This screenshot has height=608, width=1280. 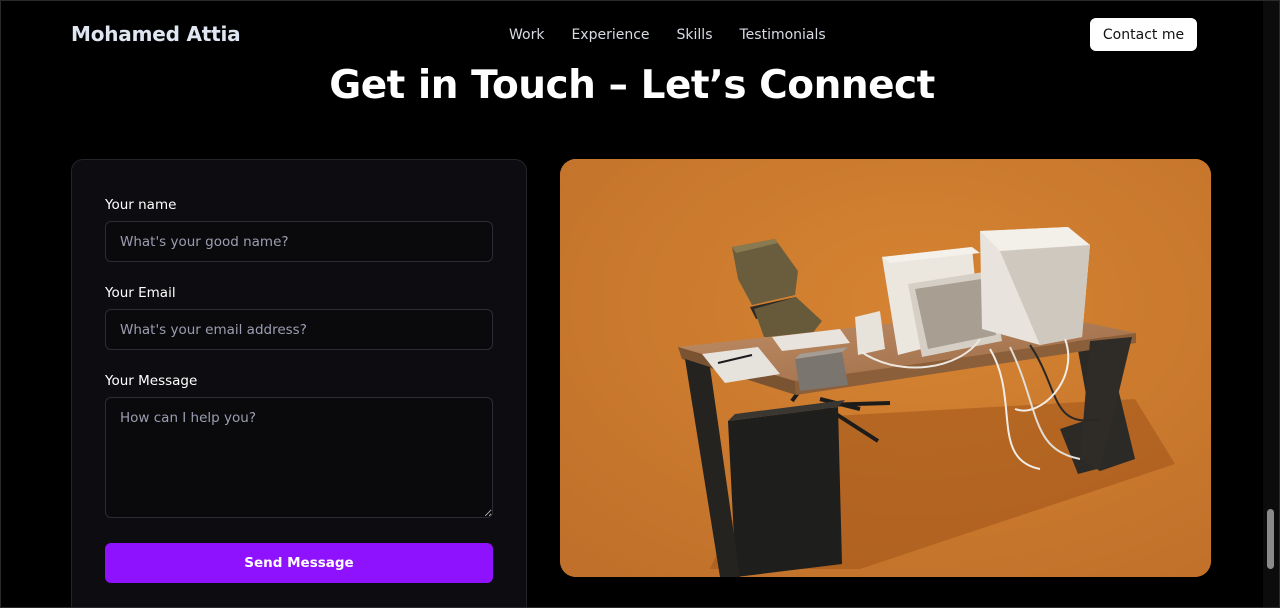 I want to click on nav-link-experience: Experience, so click(x=610, y=35).